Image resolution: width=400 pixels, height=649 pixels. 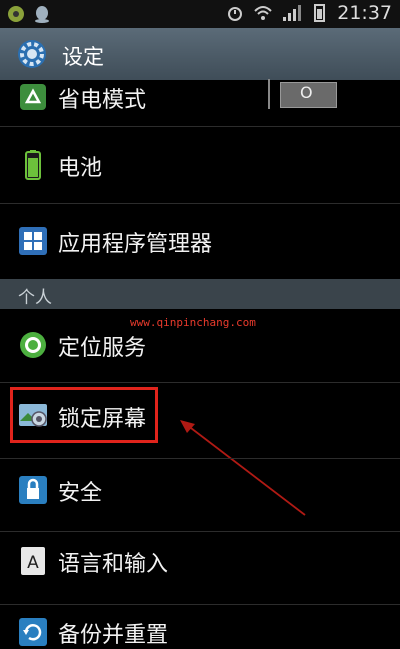 I want to click on app-manager-label: 应用程序管理器, so click(x=135, y=244).